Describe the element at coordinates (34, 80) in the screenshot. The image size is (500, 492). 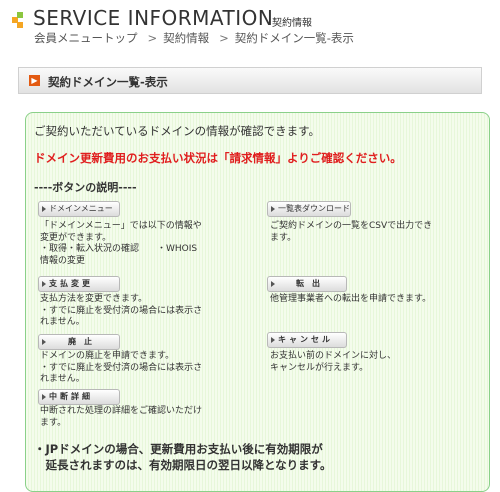
I see `orange-arrow-icon: ▶` at that location.